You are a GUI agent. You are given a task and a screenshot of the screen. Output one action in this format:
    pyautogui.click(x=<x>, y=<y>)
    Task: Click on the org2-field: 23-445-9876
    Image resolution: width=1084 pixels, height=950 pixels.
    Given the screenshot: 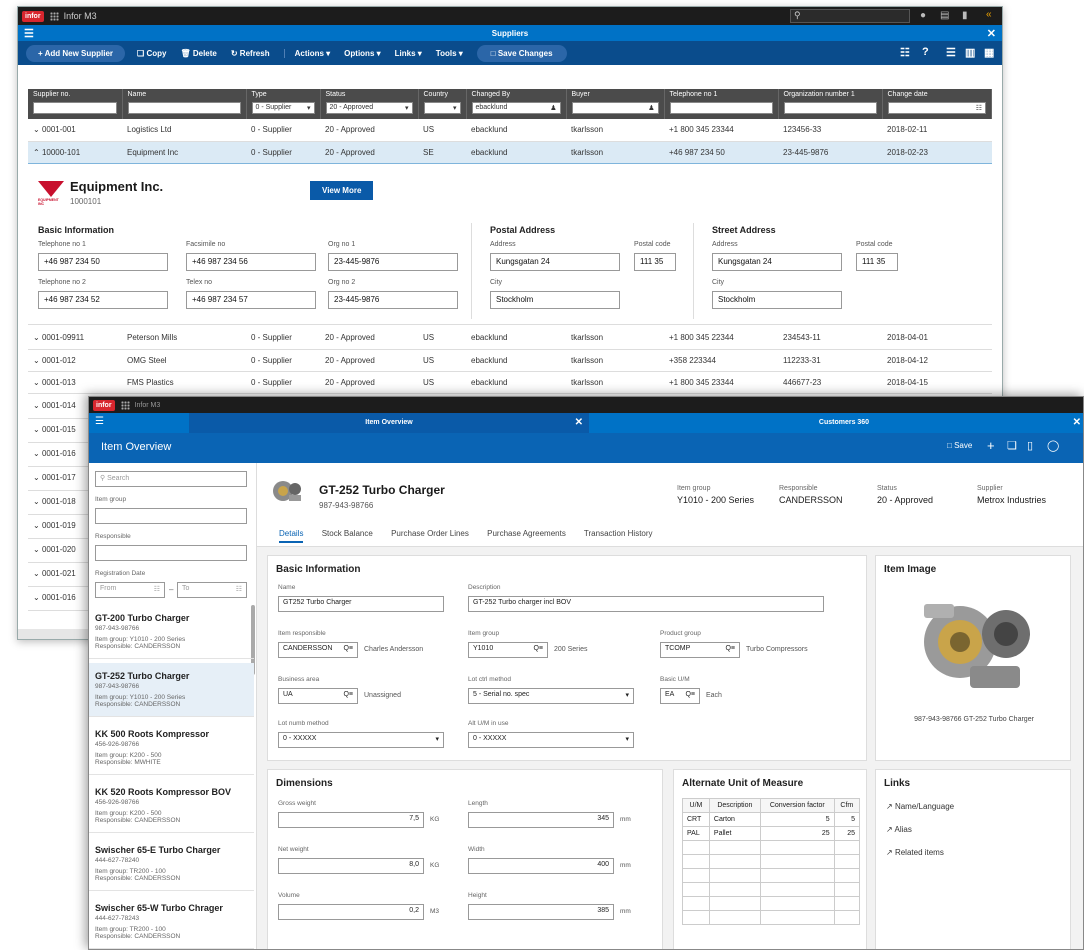 What is the action you would take?
    pyautogui.click(x=393, y=300)
    